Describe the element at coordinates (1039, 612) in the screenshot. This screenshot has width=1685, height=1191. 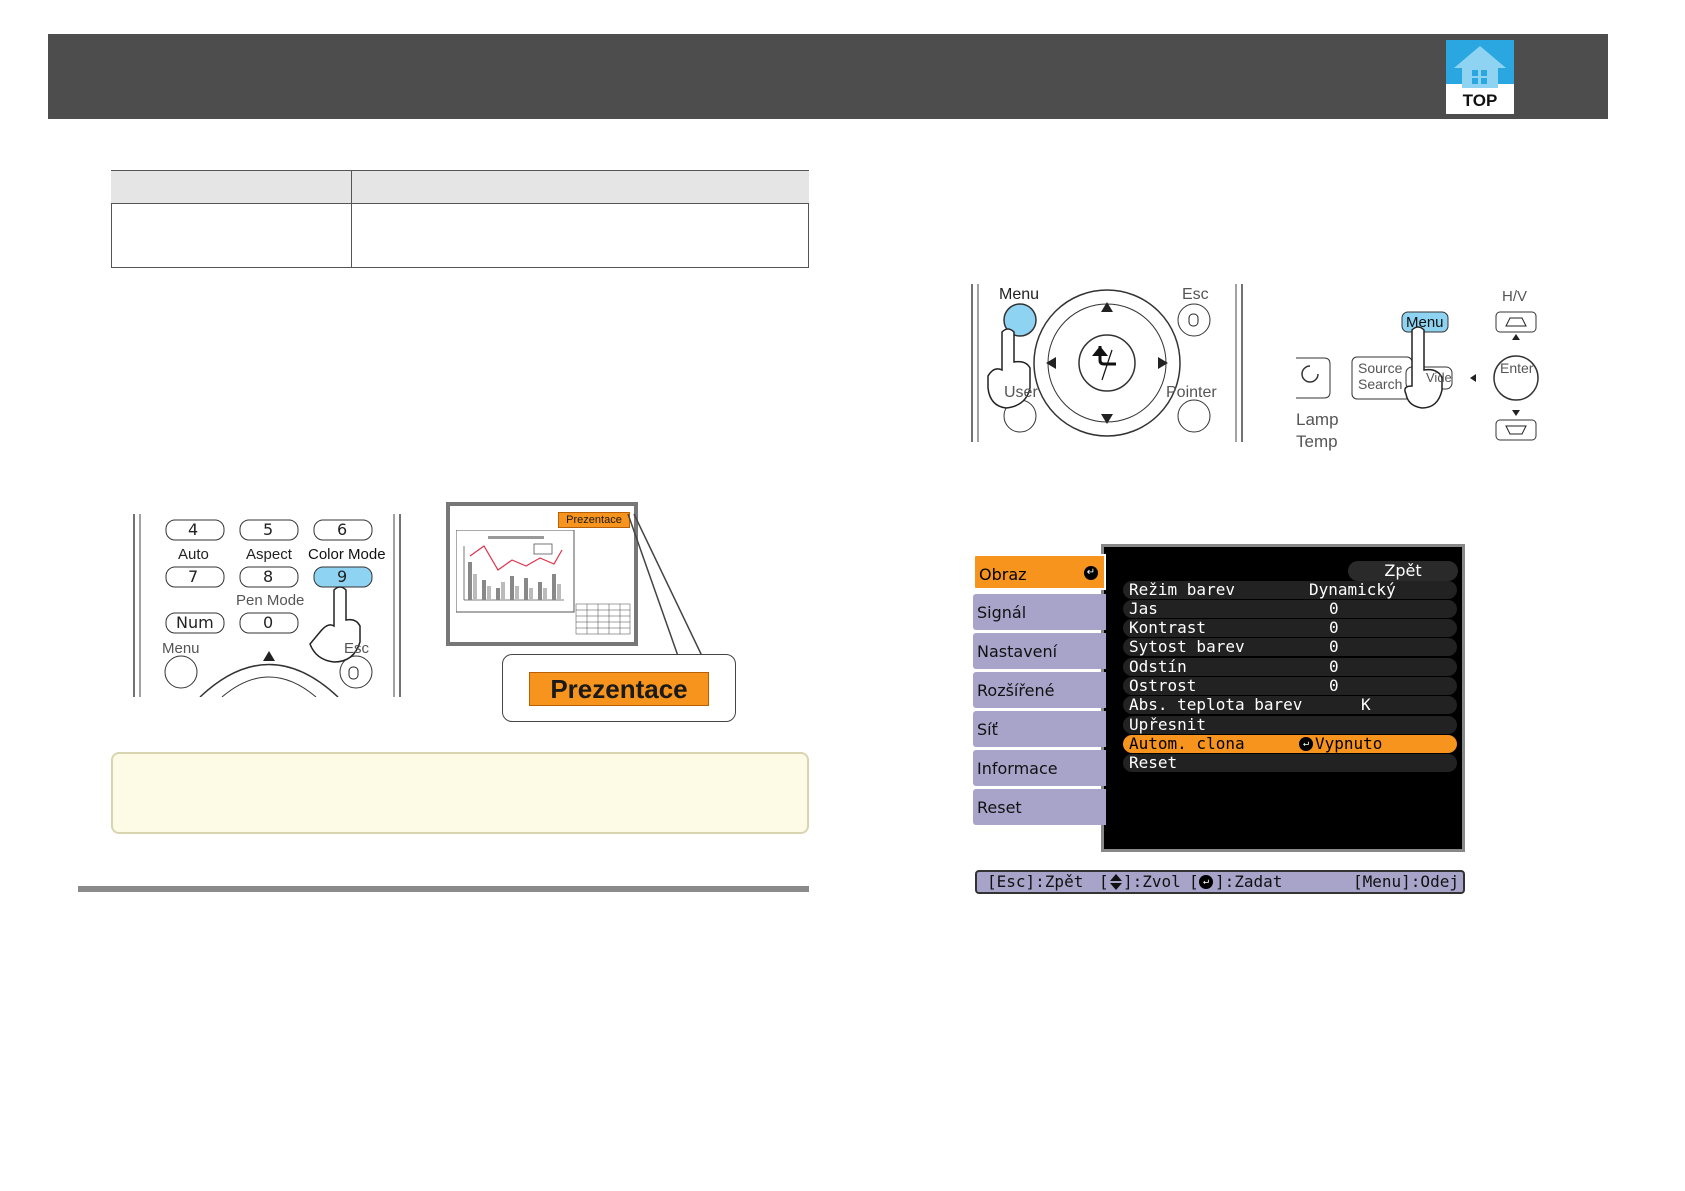
I see `menu-tab-signal: Signál` at that location.